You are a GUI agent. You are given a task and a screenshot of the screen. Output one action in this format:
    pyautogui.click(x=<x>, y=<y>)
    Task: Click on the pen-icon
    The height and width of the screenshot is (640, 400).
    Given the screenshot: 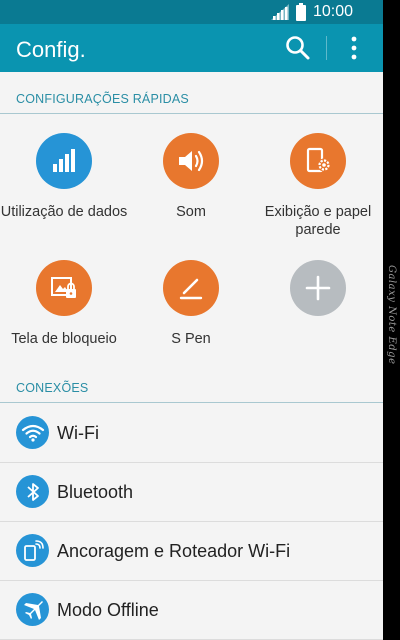 What is the action you would take?
    pyautogui.click(x=191, y=289)
    